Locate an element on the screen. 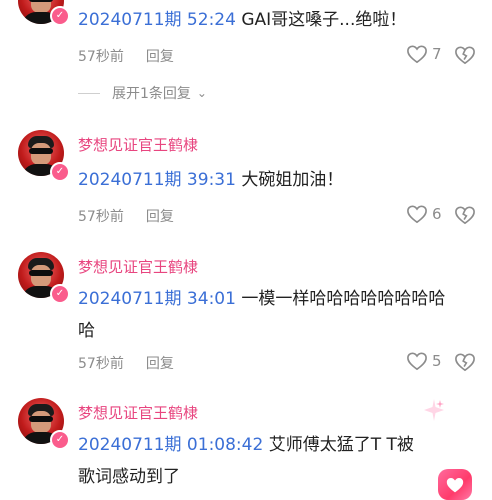  timestamp-link: 20240711期 39:31 is located at coordinates (157, 180).